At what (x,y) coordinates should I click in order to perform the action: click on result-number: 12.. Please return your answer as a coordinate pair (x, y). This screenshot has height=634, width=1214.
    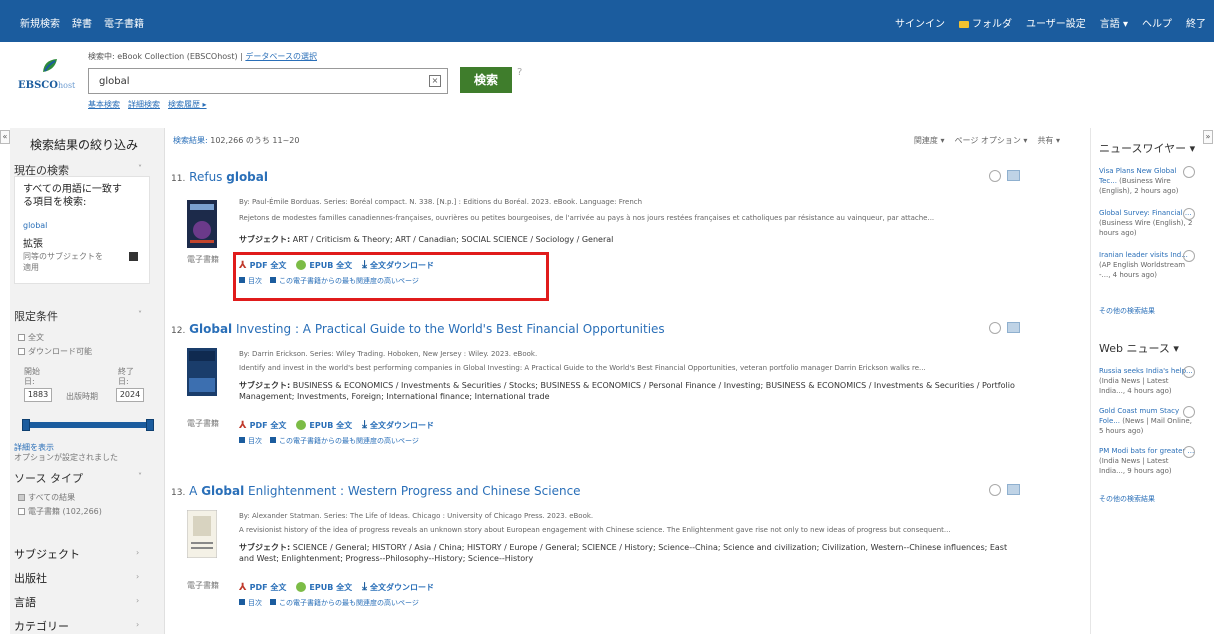
    Looking at the image, I should click on (178, 331).